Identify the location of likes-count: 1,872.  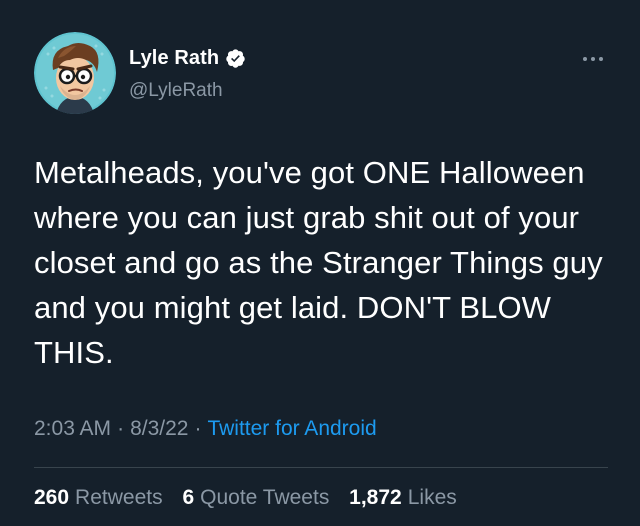
(375, 497).